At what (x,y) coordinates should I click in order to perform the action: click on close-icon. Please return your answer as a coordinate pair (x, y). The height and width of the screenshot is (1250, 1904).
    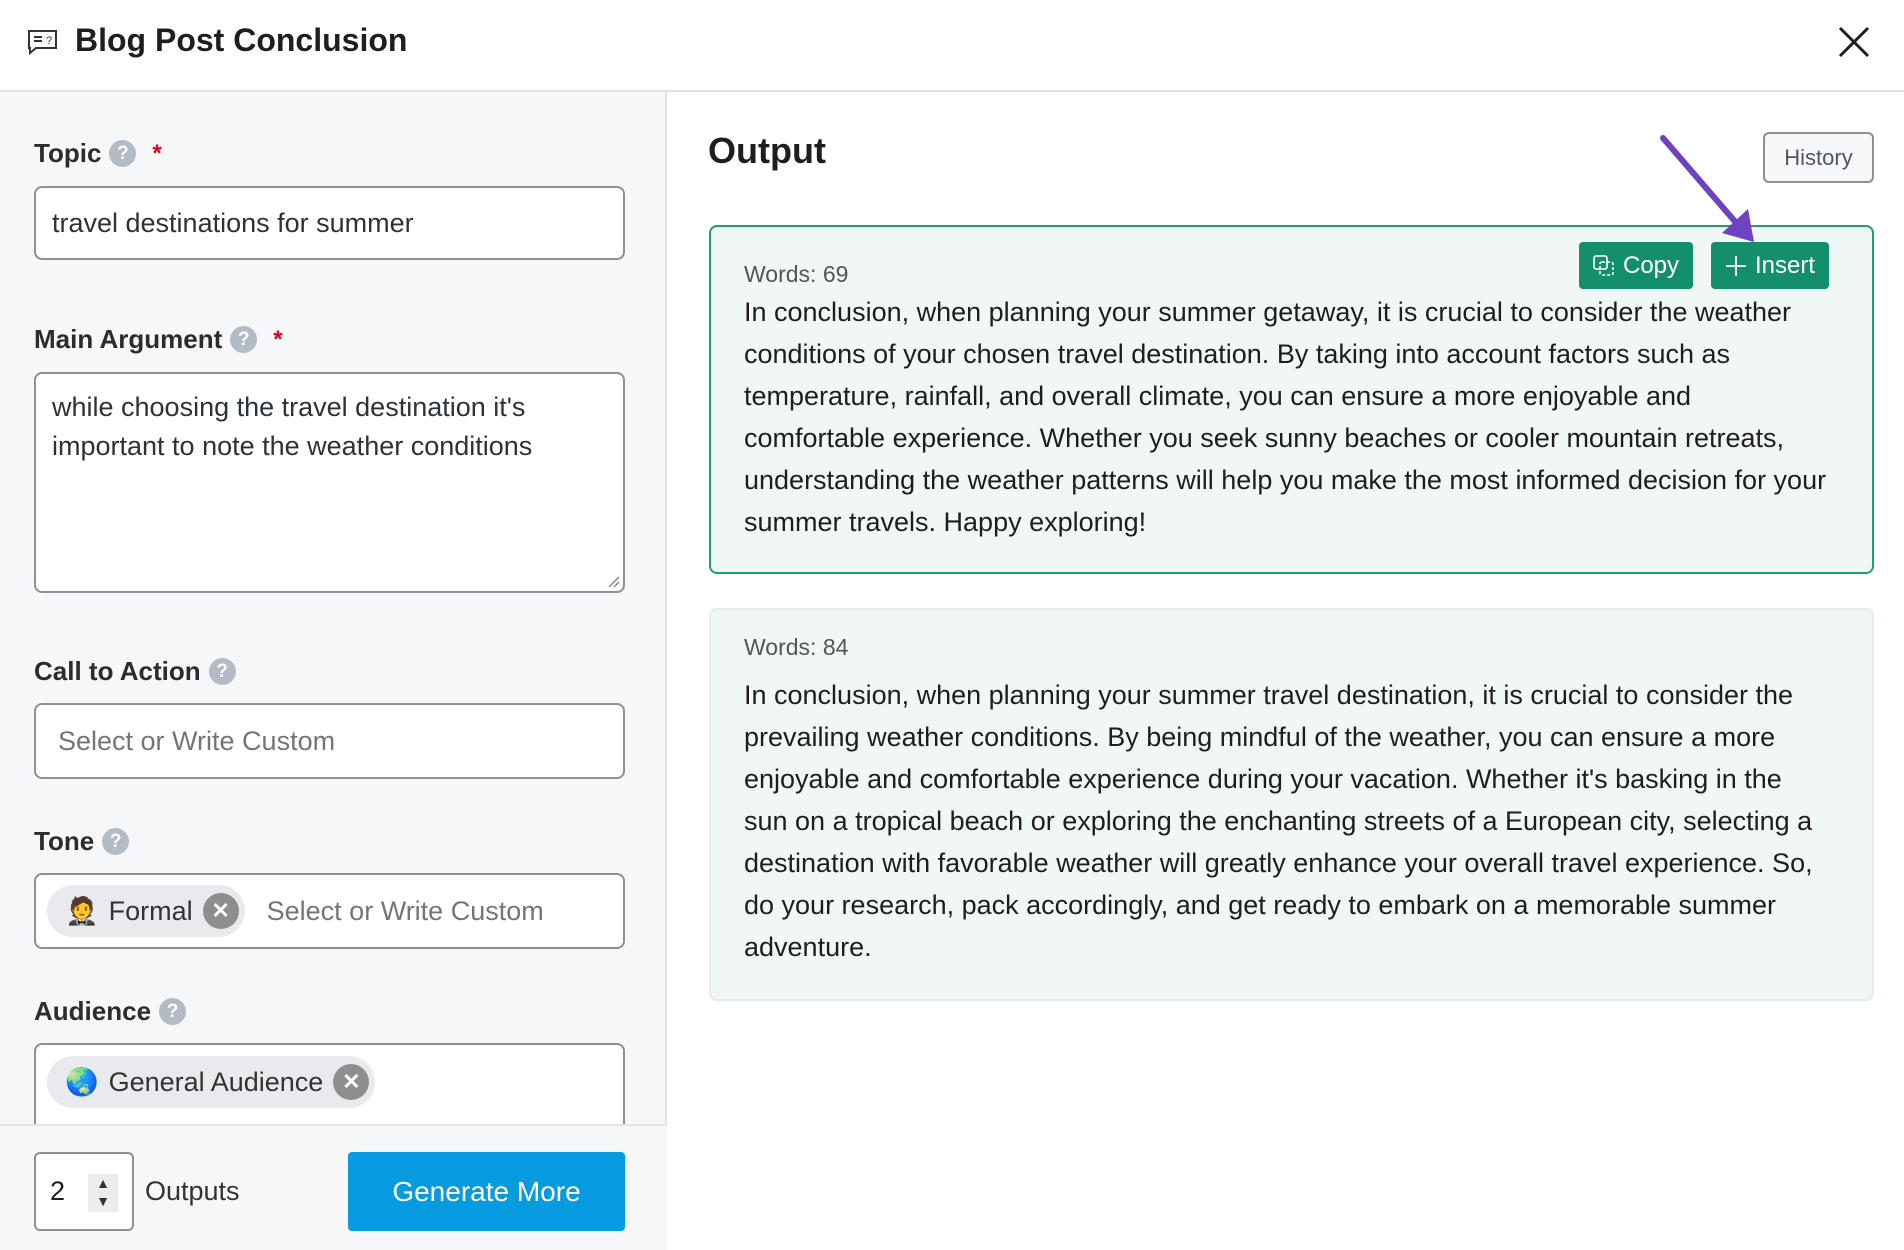
    Looking at the image, I should click on (1854, 42).